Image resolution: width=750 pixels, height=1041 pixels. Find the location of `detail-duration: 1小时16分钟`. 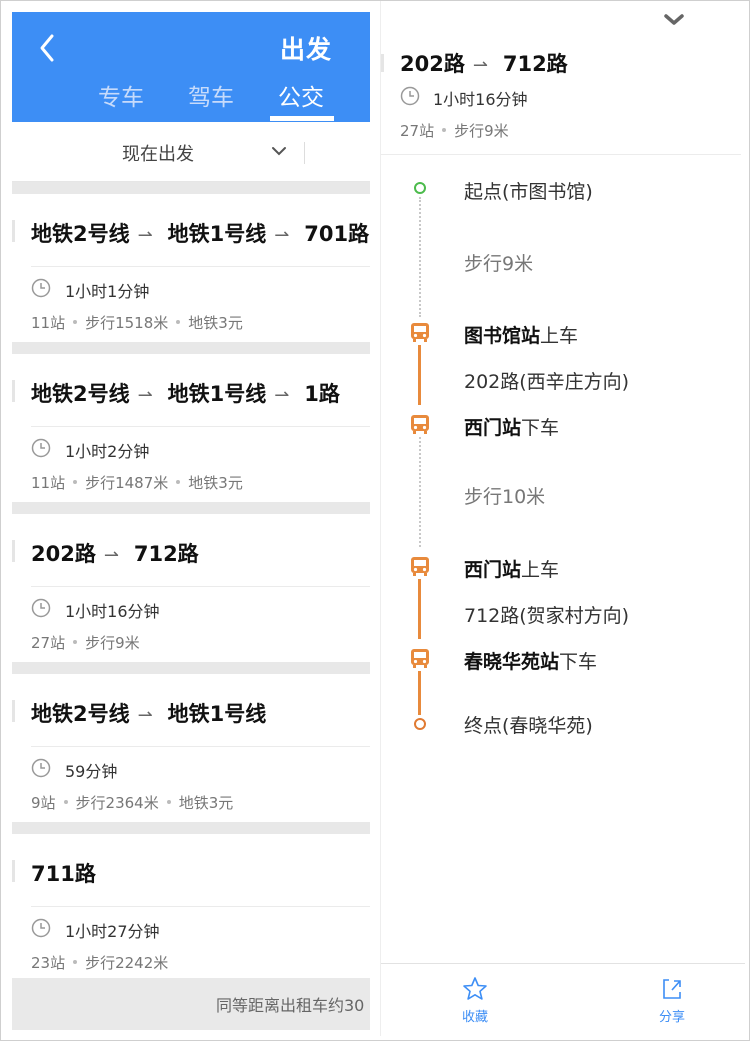

detail-duration: 1小时16分钟 is located at coordinates (480, 99).